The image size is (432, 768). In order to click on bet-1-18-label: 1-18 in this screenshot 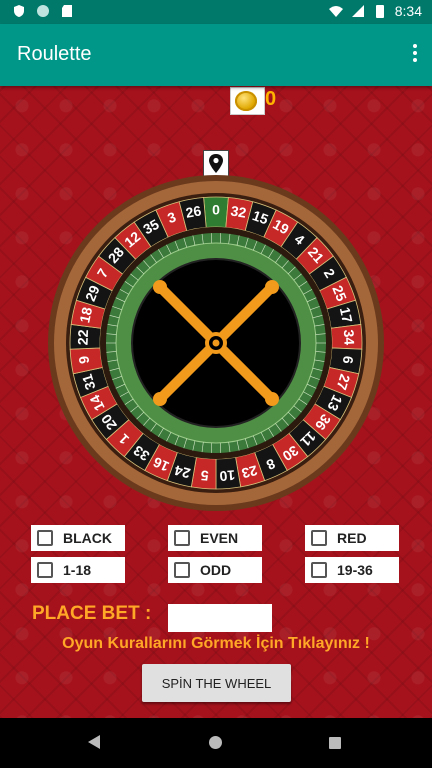, I will do `click(77, 570)`.